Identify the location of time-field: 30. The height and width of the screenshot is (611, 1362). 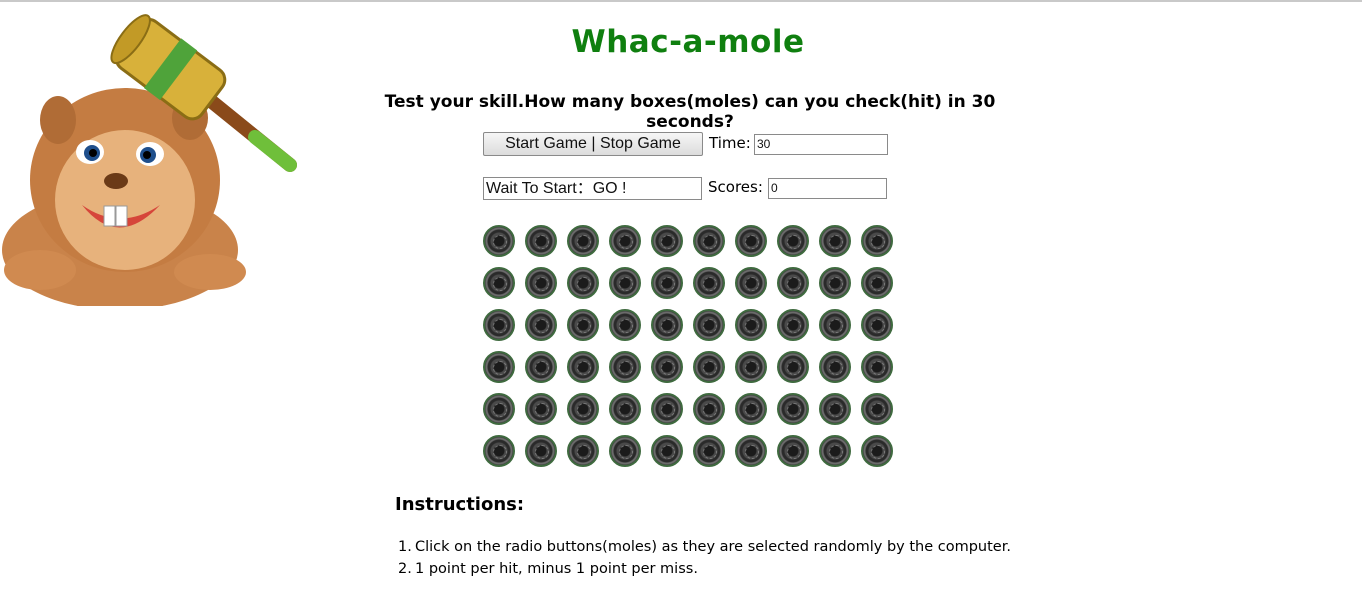
(821, 144).